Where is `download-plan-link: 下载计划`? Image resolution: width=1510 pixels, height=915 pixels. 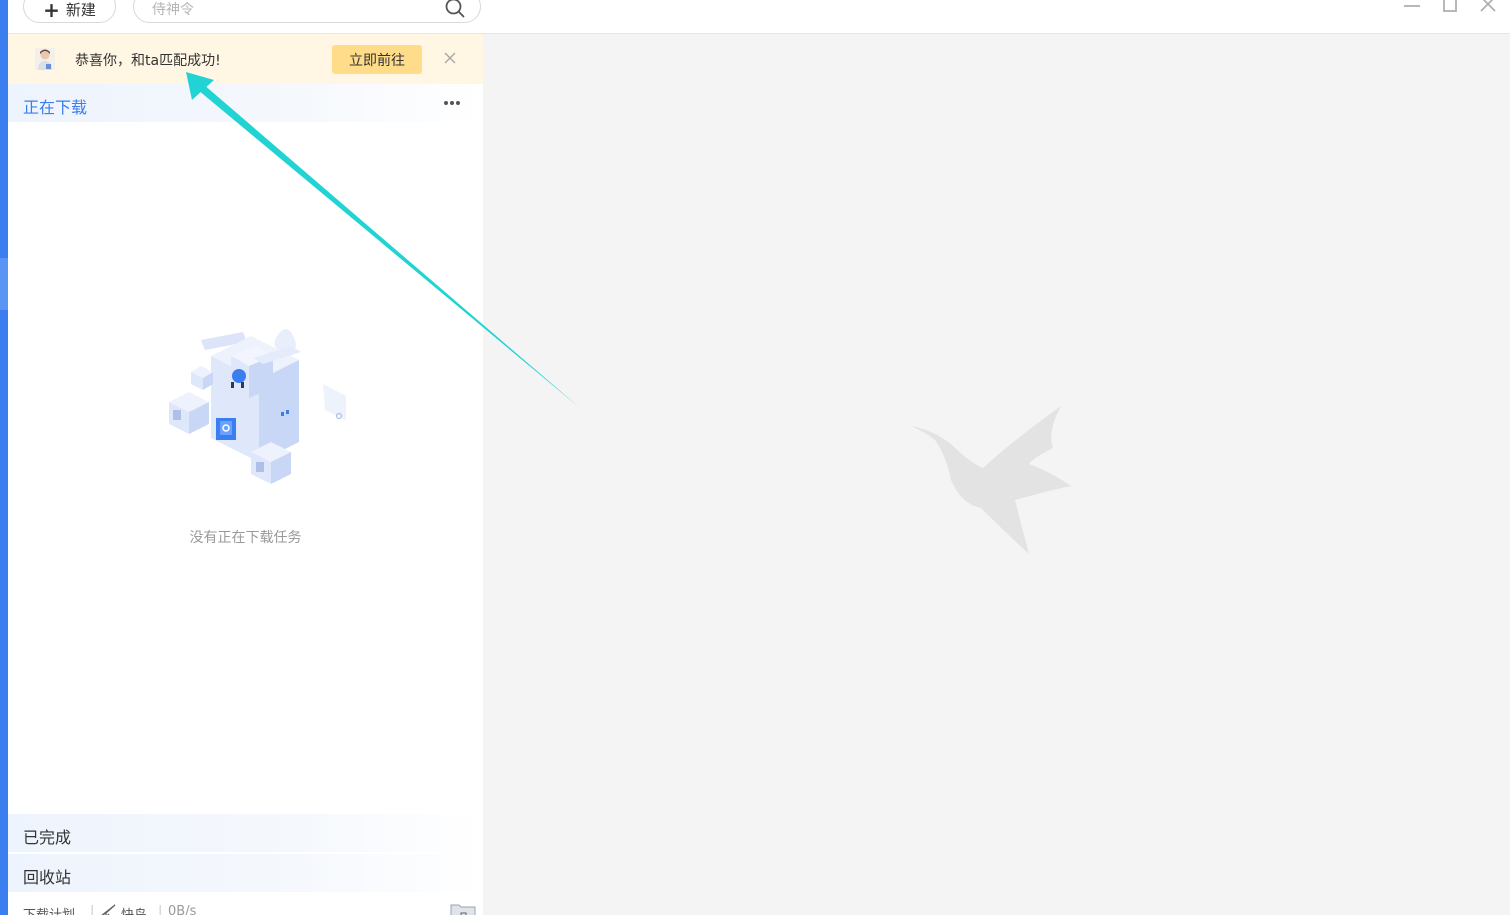
download-plan-link: 下载计划 is located at coordinates (49, 909).